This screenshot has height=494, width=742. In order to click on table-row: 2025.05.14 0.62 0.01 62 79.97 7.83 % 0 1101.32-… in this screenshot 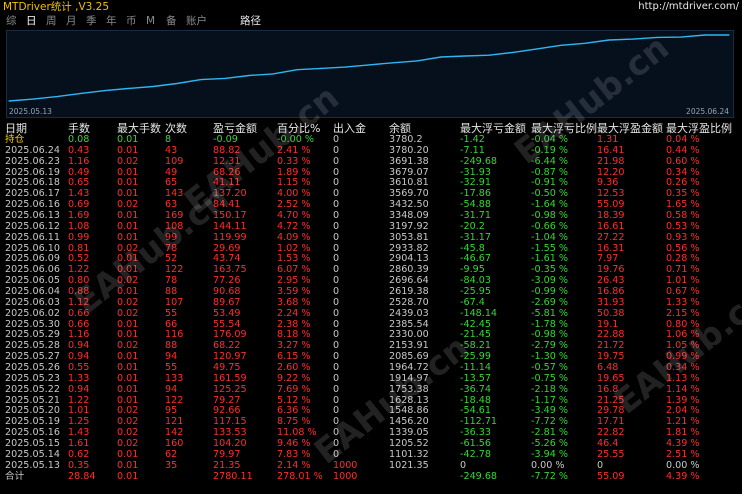, I will do `click(371, 455)`.